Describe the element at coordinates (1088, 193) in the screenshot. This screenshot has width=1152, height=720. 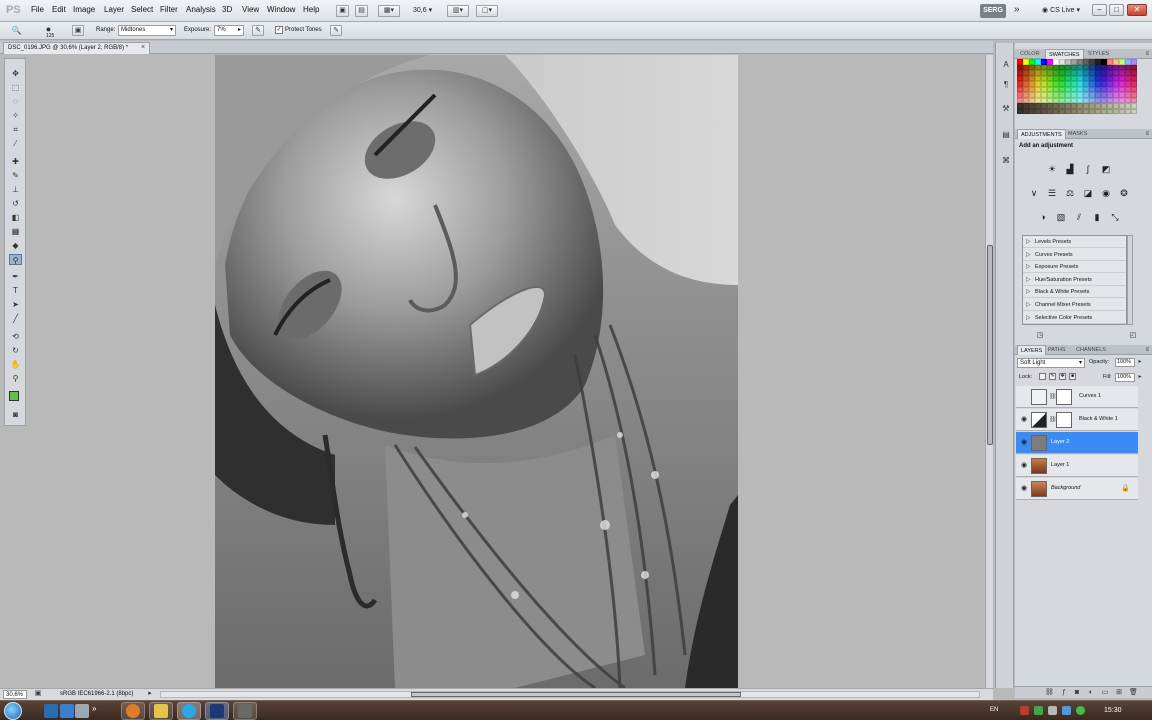
I see `black-white-icon: ◪` at that location.